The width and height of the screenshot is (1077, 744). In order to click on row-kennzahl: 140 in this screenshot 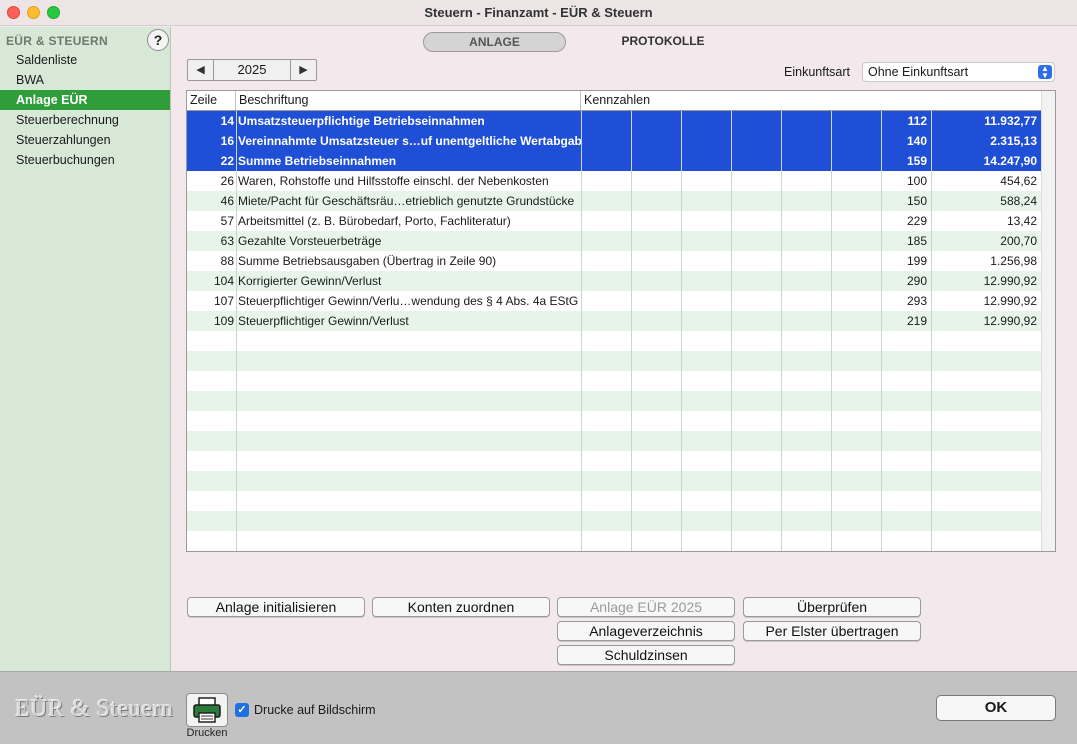, I will do `click(916, 141)`.